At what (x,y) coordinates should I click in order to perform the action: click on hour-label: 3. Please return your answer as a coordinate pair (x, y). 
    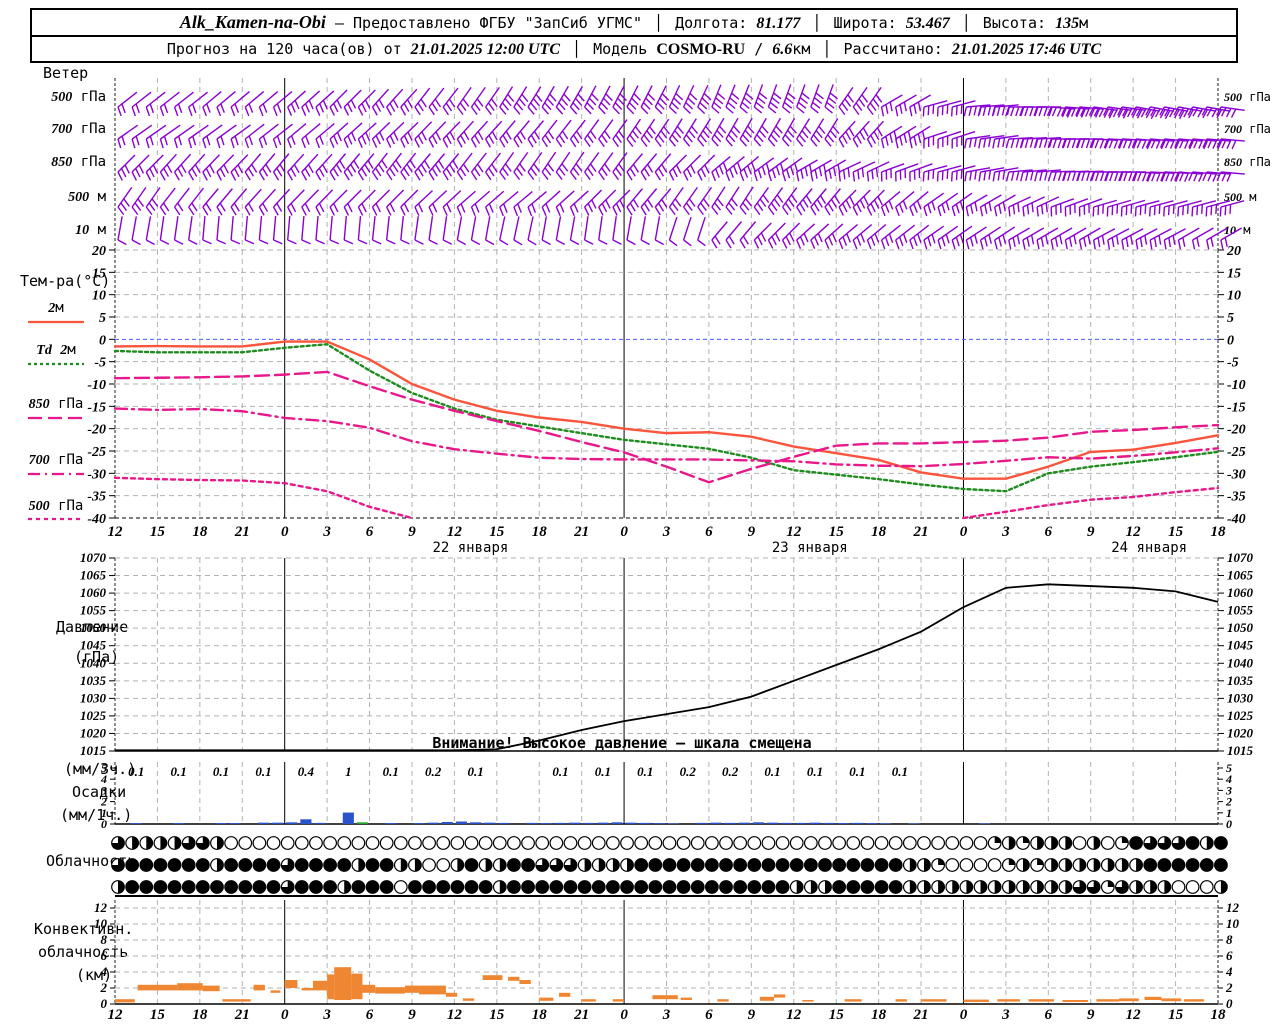
    Looking at the image, I should click on (1005, 1015).